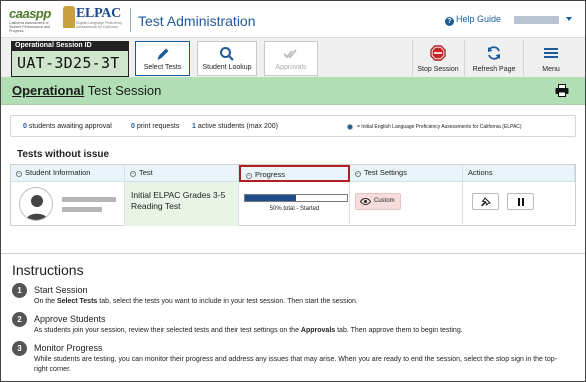 The height and width of the screenshot is (382, 586). I want to click on chevron-down-icon, so click(569, 19).